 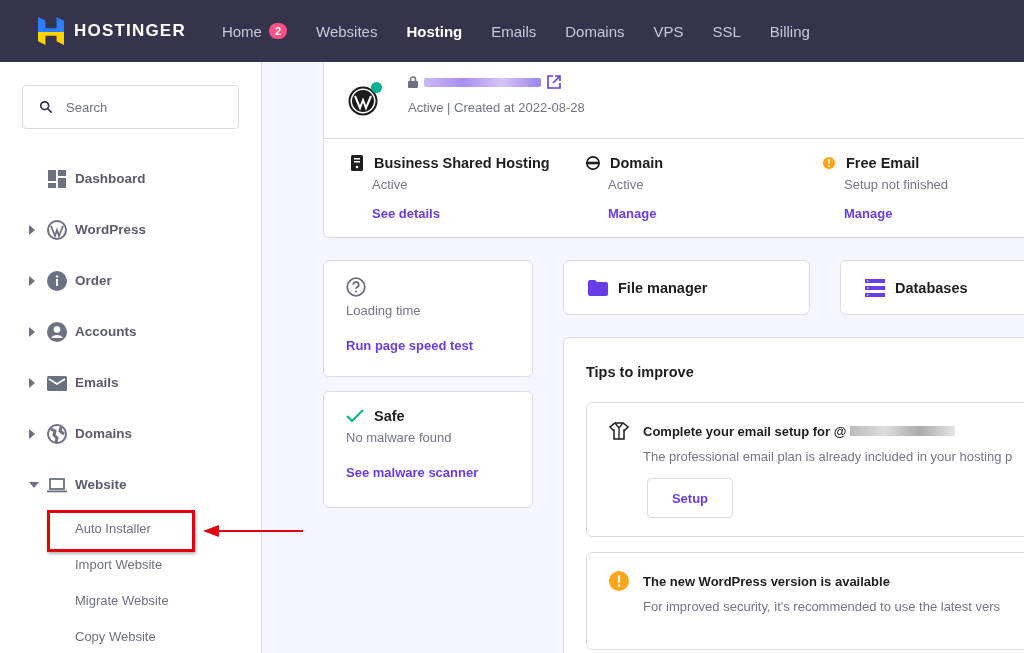 What do you see at coordinates (355, 416) in the screenshot?
I see `check-icon` at bounding box center [355, 416].